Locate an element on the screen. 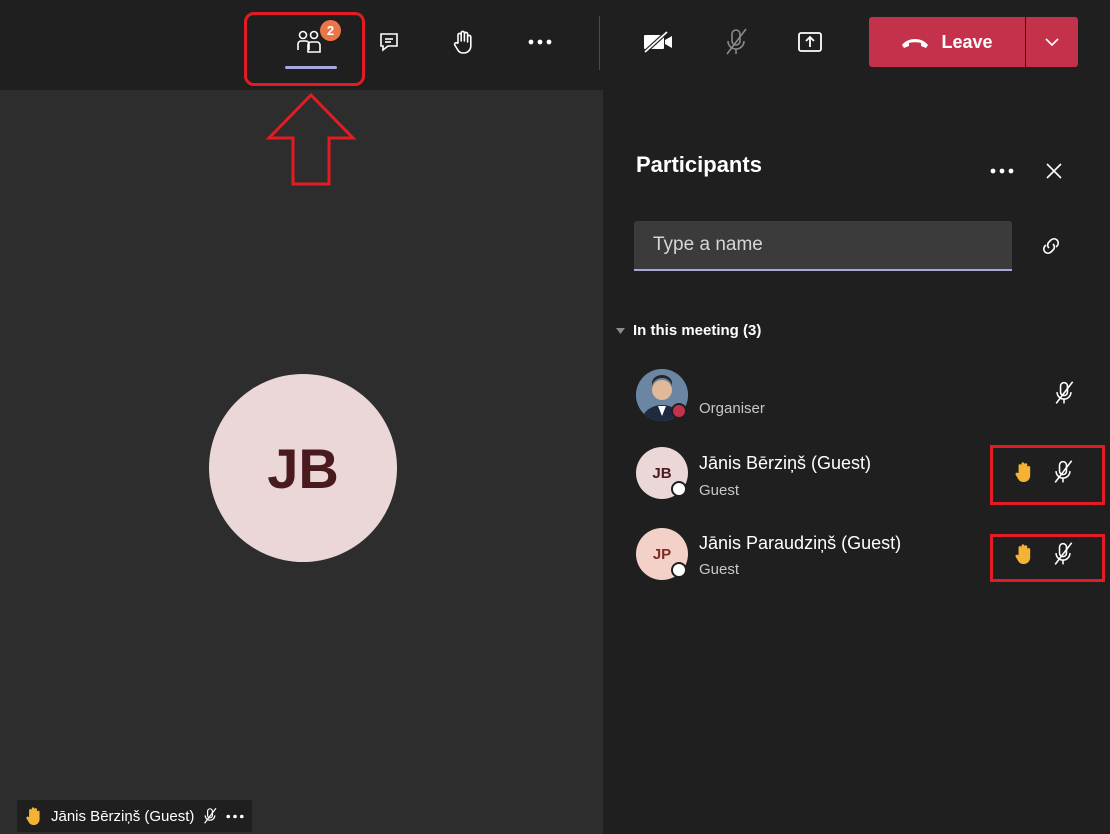 This screenshot has height=834, width=1110. more-actions-button is located at coordinates (540, 42).